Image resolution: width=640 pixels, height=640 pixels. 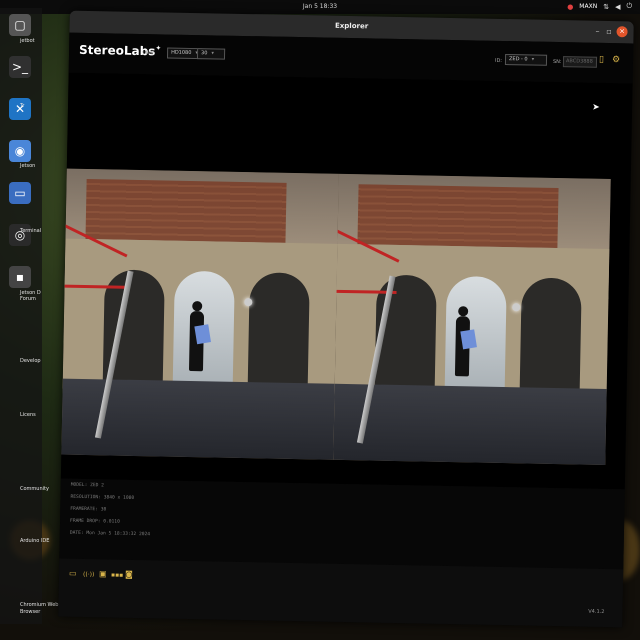 What do you see at coordinates (596, 612) in the screenshot?
I see `version-label: V4.1.2` at bounding box center [596, 612].